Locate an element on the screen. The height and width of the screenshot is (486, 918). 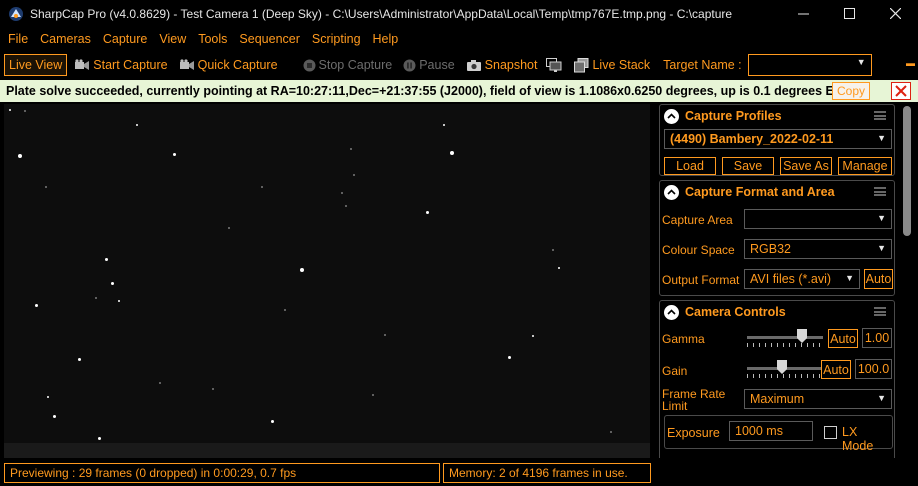
menu-view: View is located at coordinates (172, 39).